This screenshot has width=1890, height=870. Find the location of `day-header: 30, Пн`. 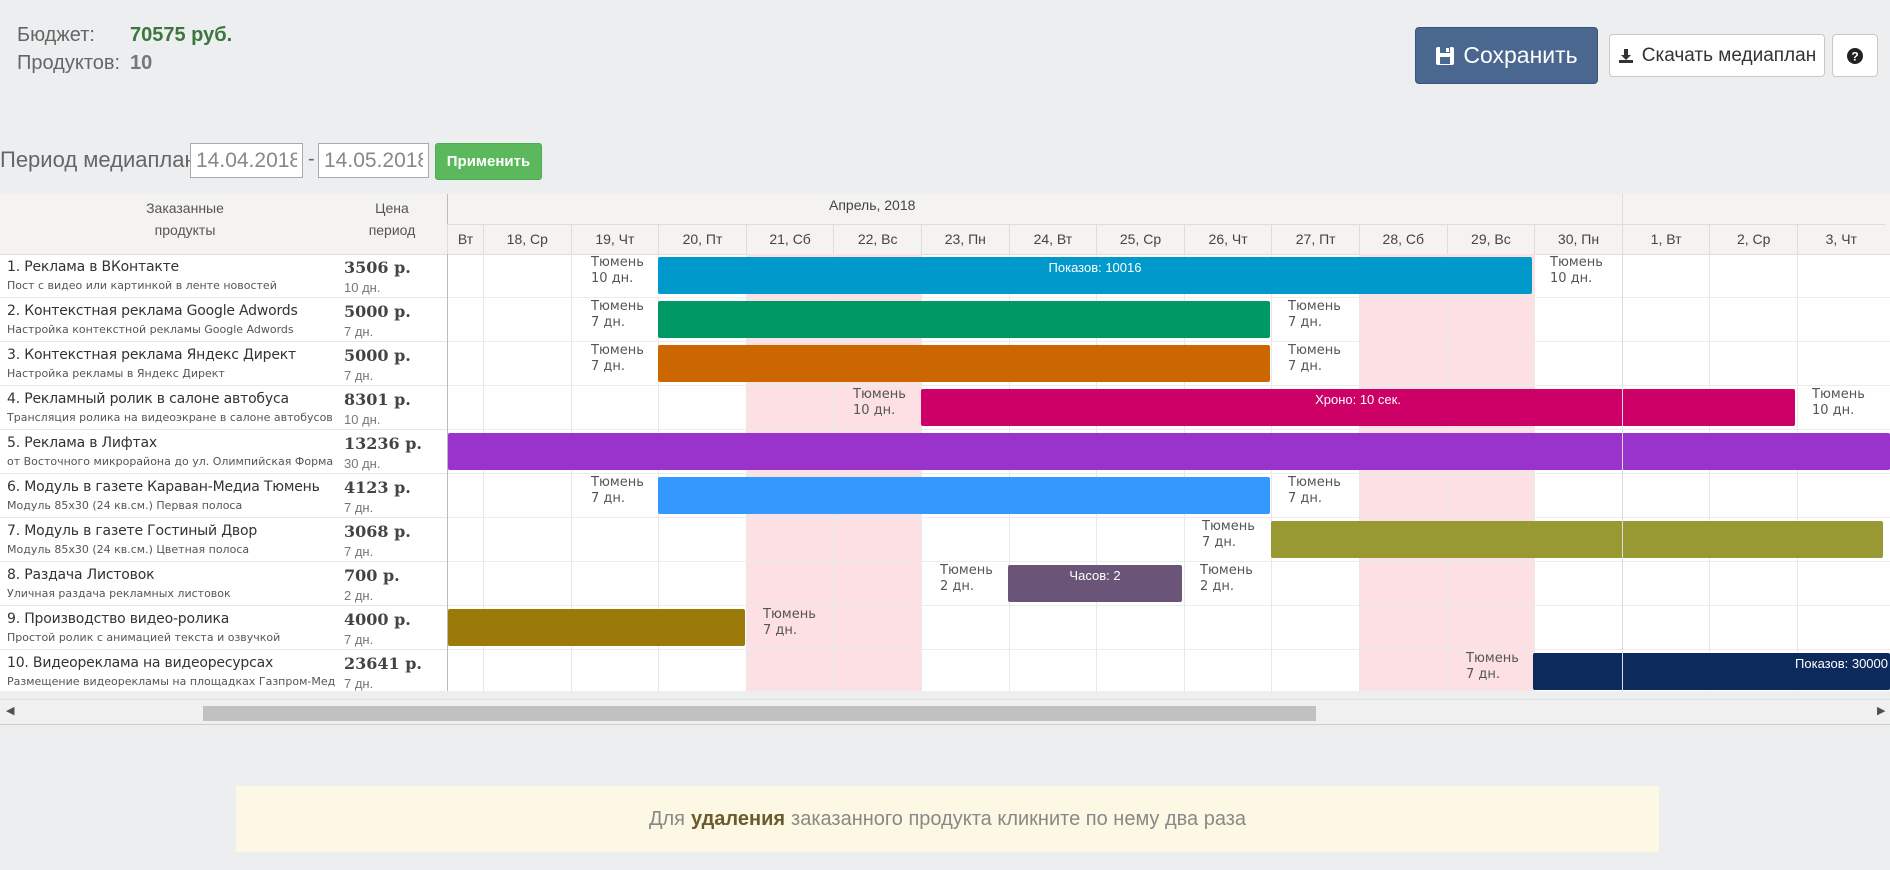

day-header: 30, Пн is located at coordinates (1578, 239).